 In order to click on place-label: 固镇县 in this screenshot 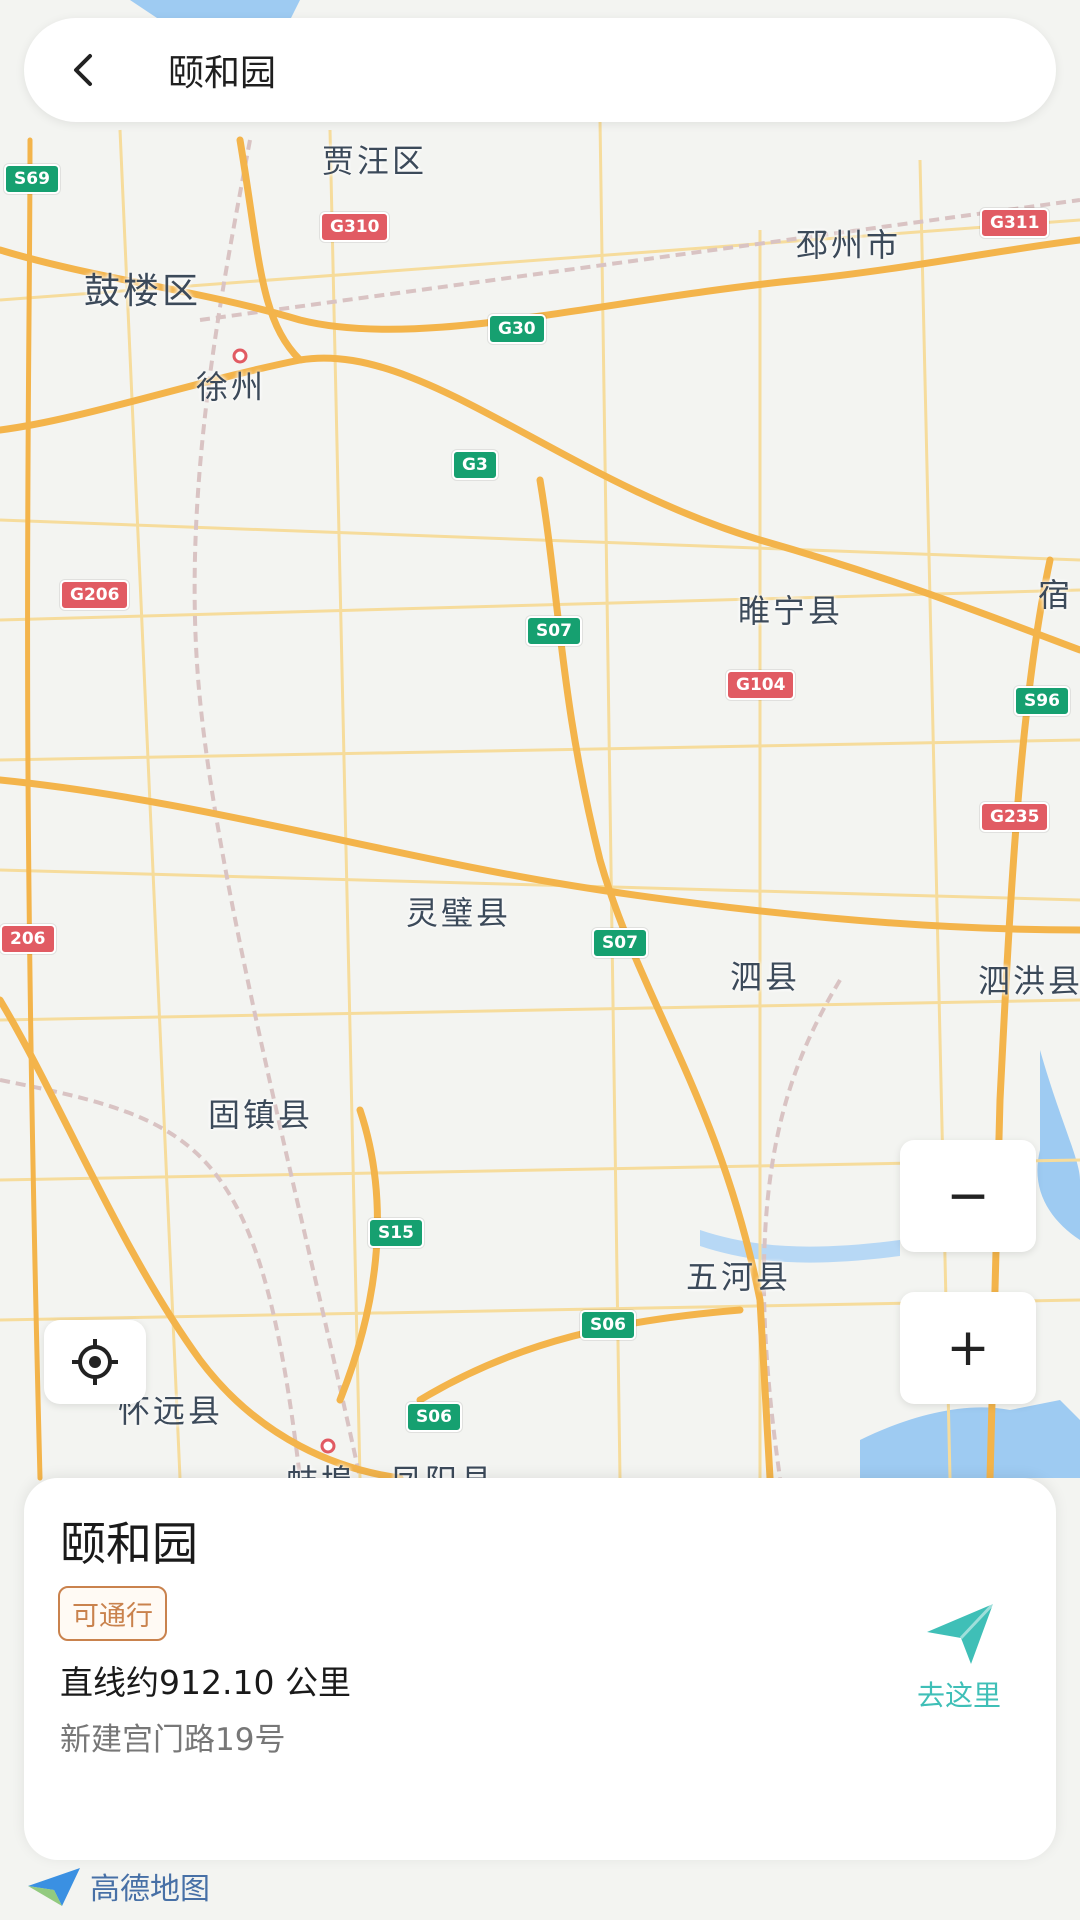, I will do `click(261, 1115)`.